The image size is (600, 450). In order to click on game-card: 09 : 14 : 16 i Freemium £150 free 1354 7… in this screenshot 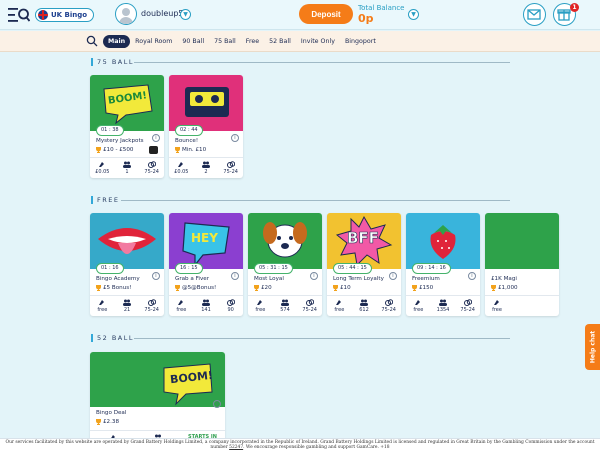, I will do `click(443, 264)`.